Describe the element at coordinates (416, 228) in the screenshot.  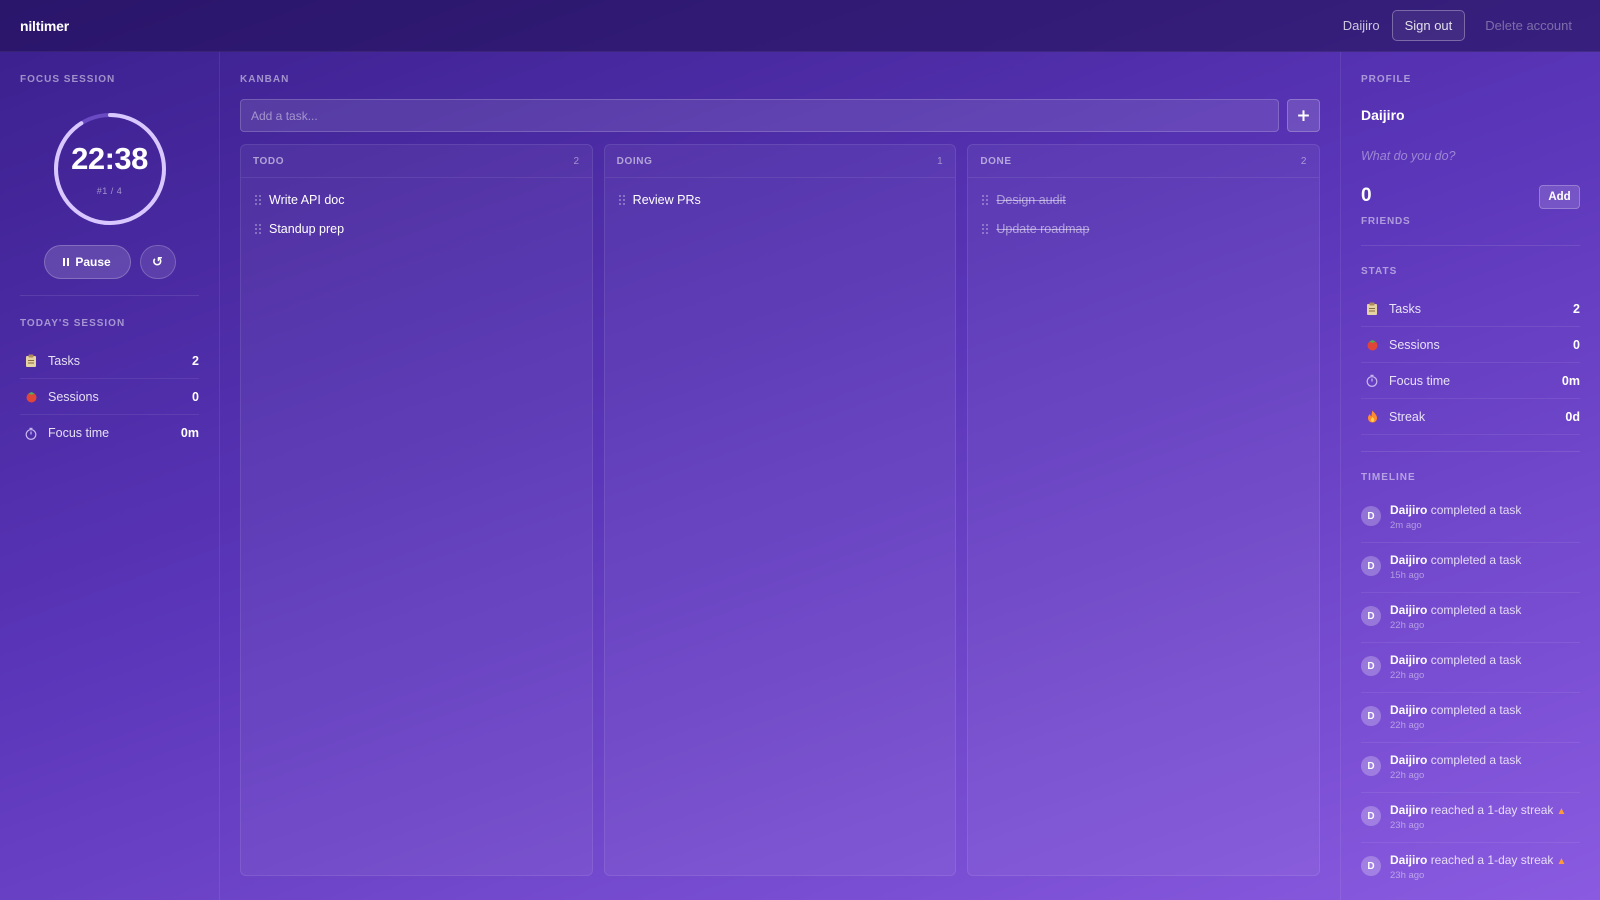
I see `task-card: Standup prep` at that location.